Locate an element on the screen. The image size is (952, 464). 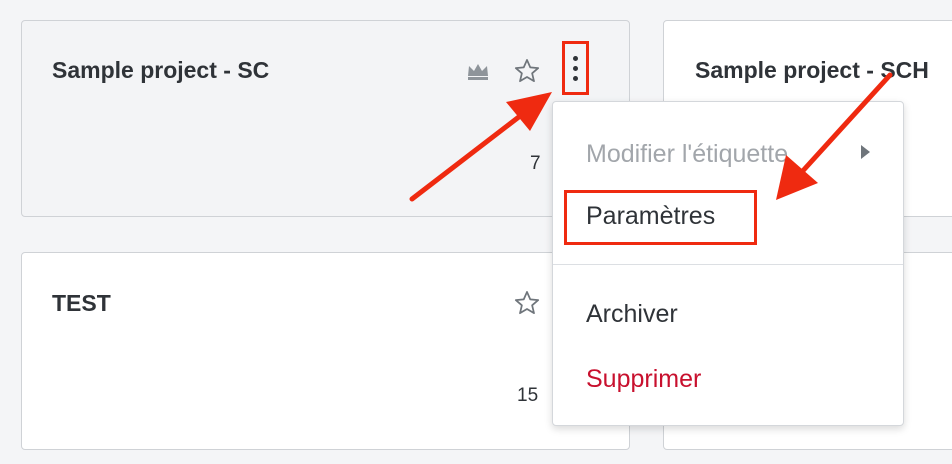
menu-item-archive: Archiver is located at coordinates (632, 314).